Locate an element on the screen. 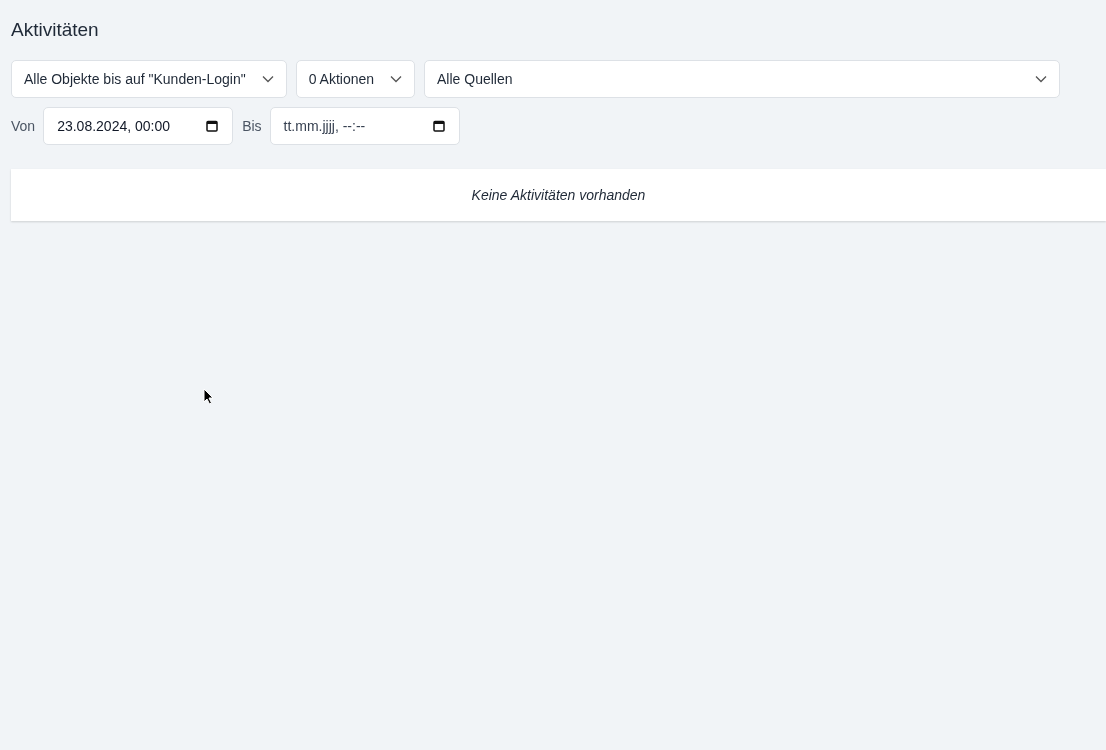  filter-dropdown: 0 Aktionen is located at coordinates (355, 79).